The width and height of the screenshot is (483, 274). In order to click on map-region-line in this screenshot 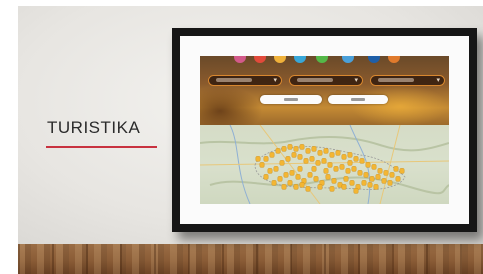, I will do `click(329, 185)`.